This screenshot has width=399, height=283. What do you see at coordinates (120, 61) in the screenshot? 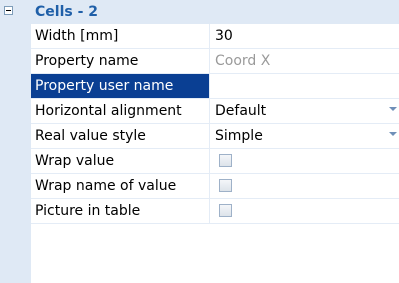
I see `property-name: Property name` at bounding box center [120, 61].